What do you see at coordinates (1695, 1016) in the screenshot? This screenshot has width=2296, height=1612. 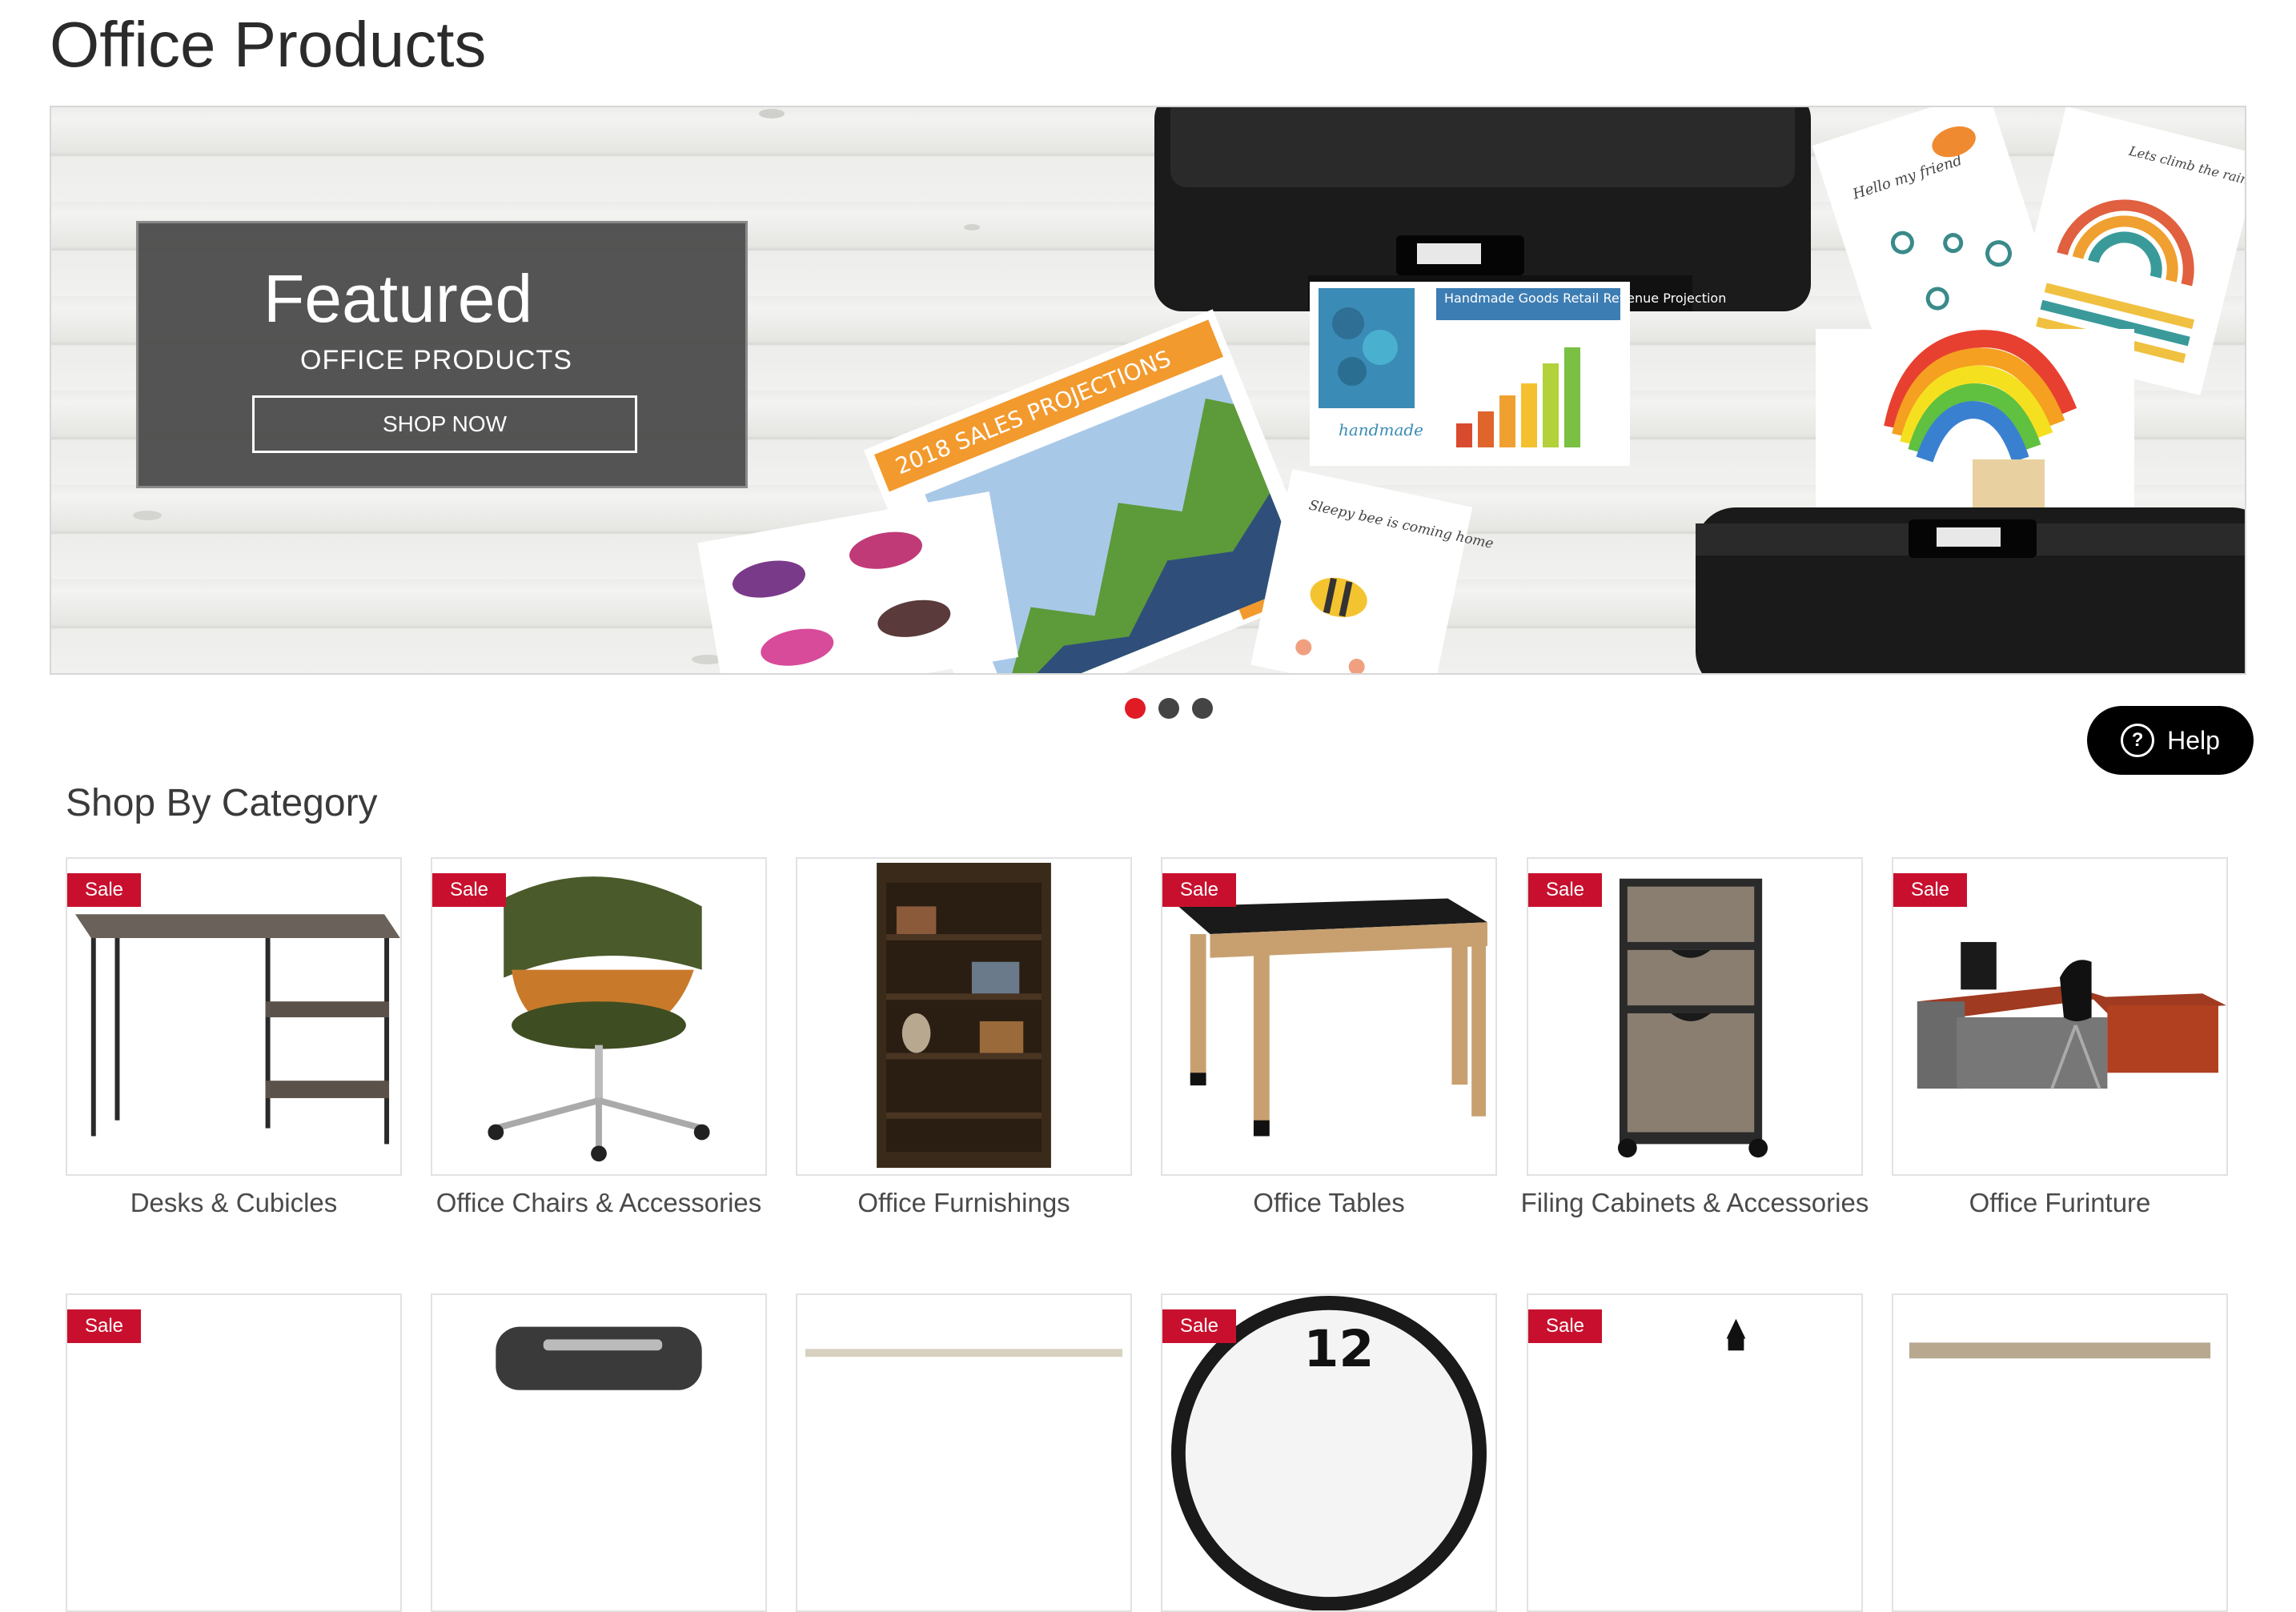 I see `category-card-filing-cabinets: Sale` at bounding box center [1695, 1016].